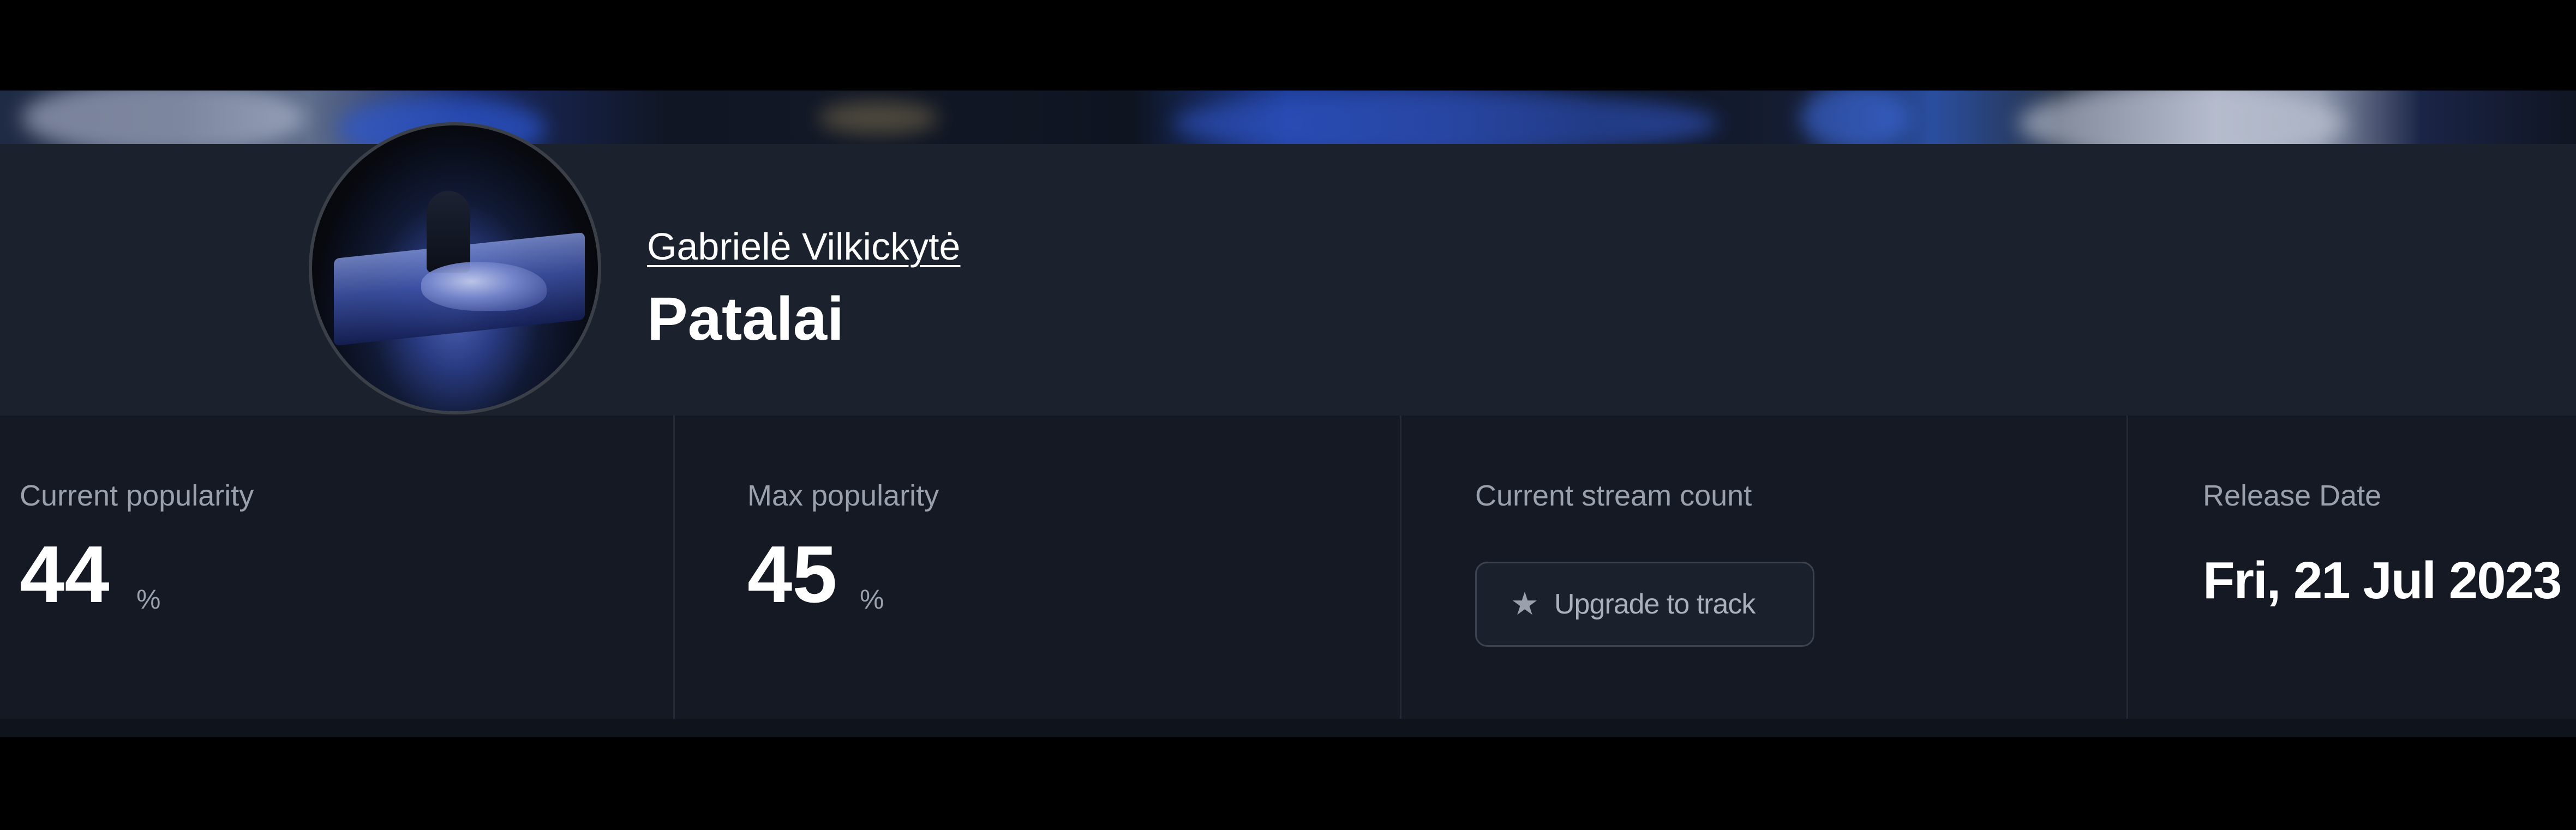  What do you see at coordinates (745, 319) in the screenshot?
I see `track-title: Patalai` at bounding box center [745, 319].